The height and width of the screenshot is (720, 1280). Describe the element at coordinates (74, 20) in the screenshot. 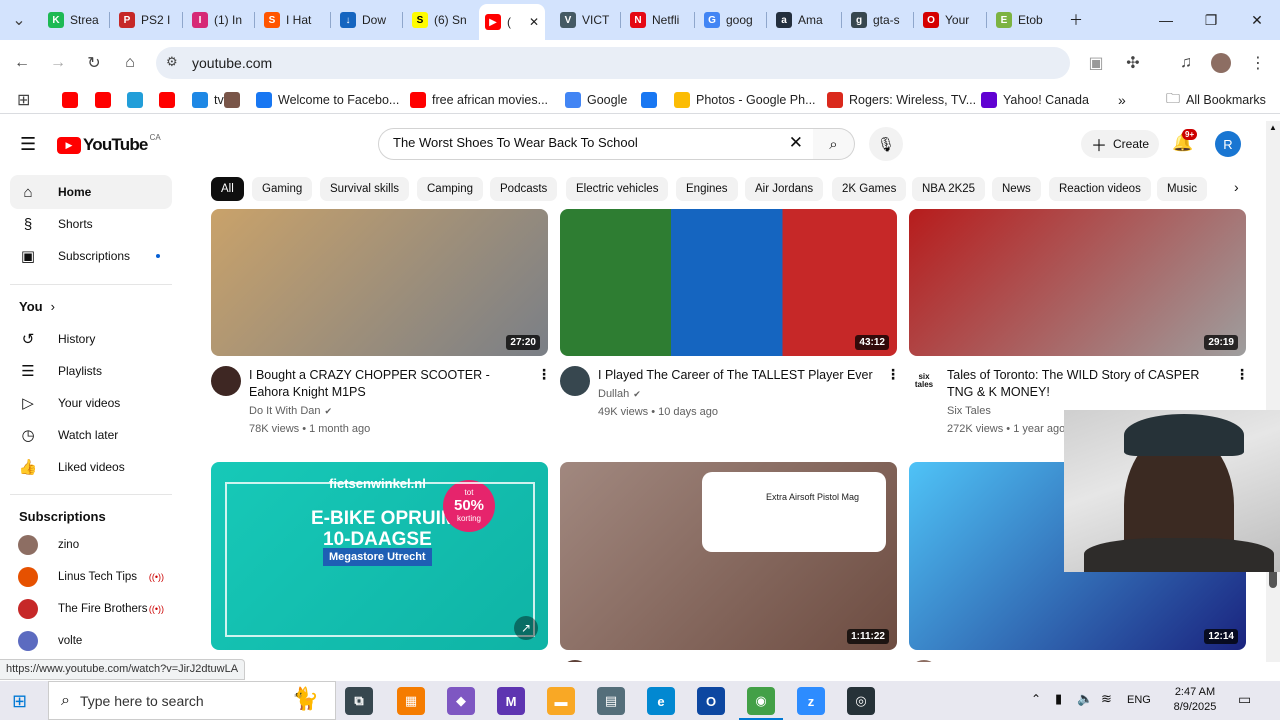

I see `browser-tab: K Strea` at that location.